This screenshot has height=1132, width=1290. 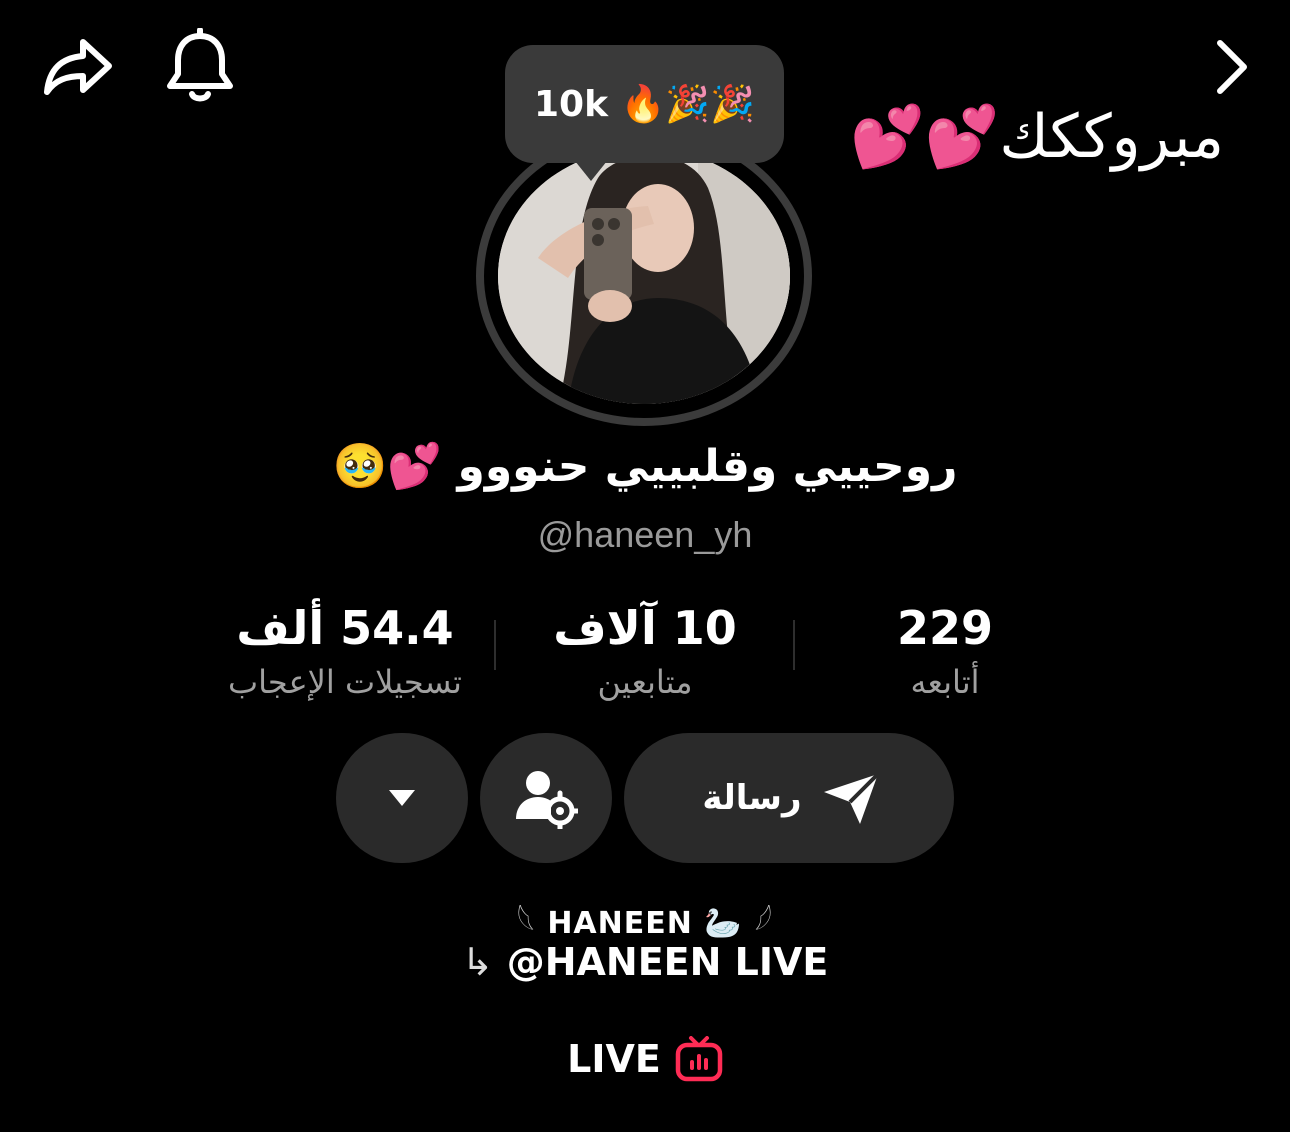 I want to click on message-label: رسالة, so click(x=752, y=798).